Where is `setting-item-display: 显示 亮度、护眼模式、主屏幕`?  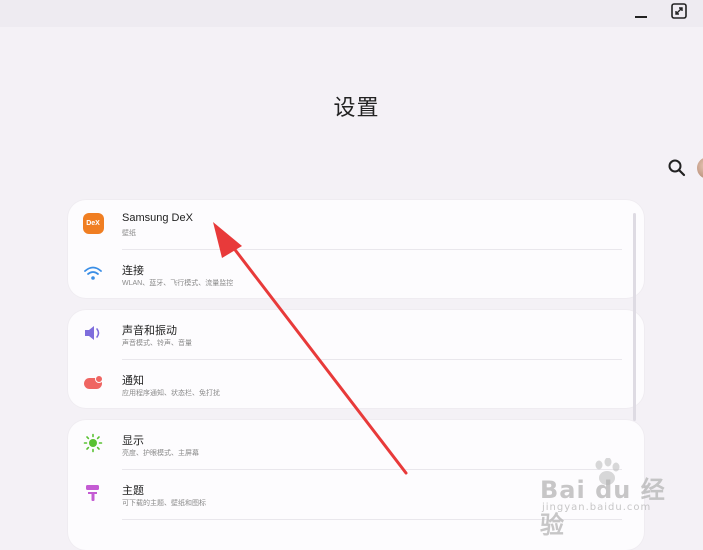
setting-item-display: 显示 亮度、护眼模式、主屏幕 is located at coordinates (348, 444).